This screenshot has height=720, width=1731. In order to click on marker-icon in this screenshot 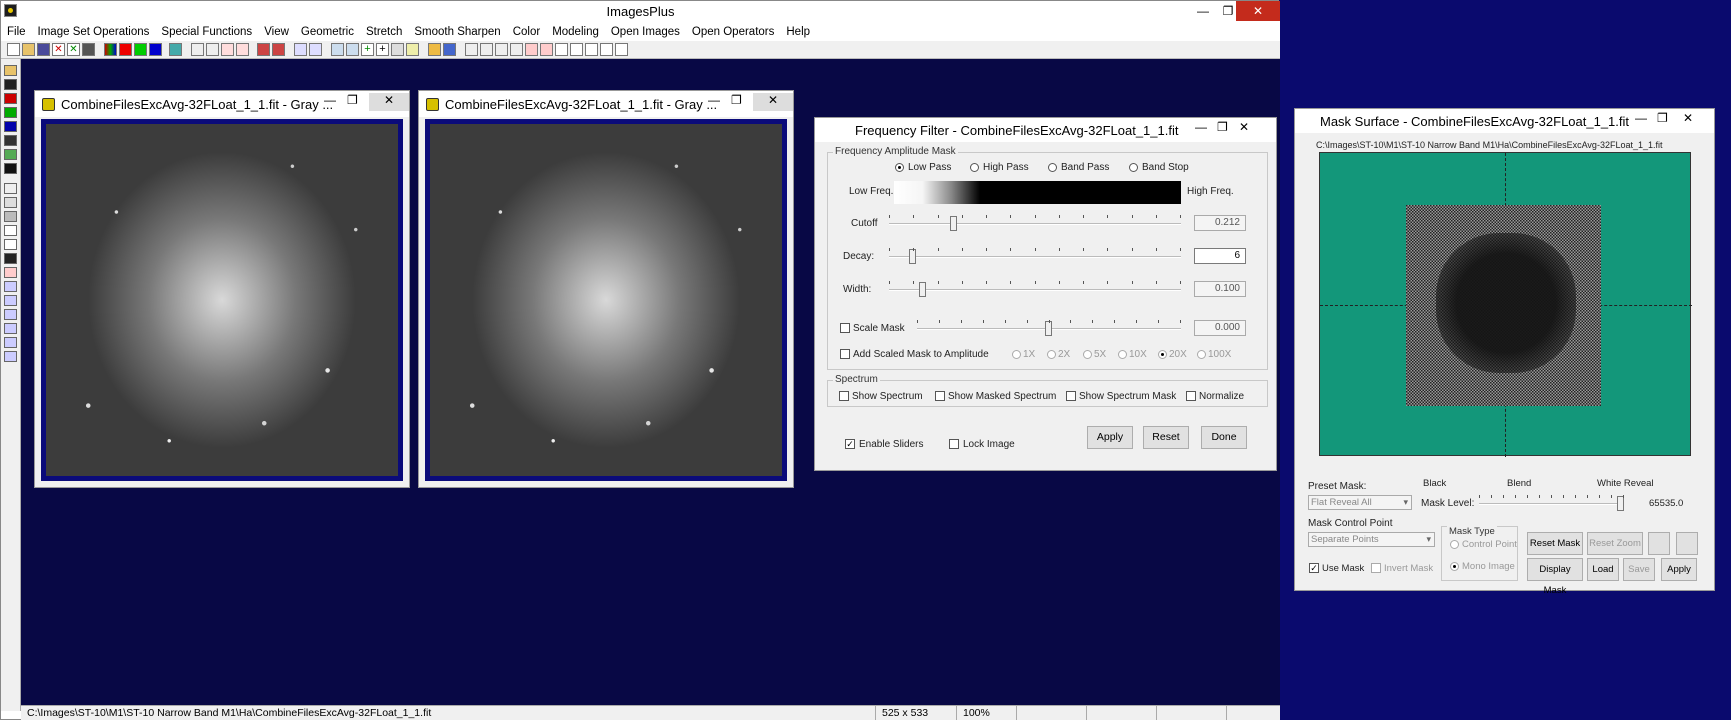, I will do `click(263, 49)`.